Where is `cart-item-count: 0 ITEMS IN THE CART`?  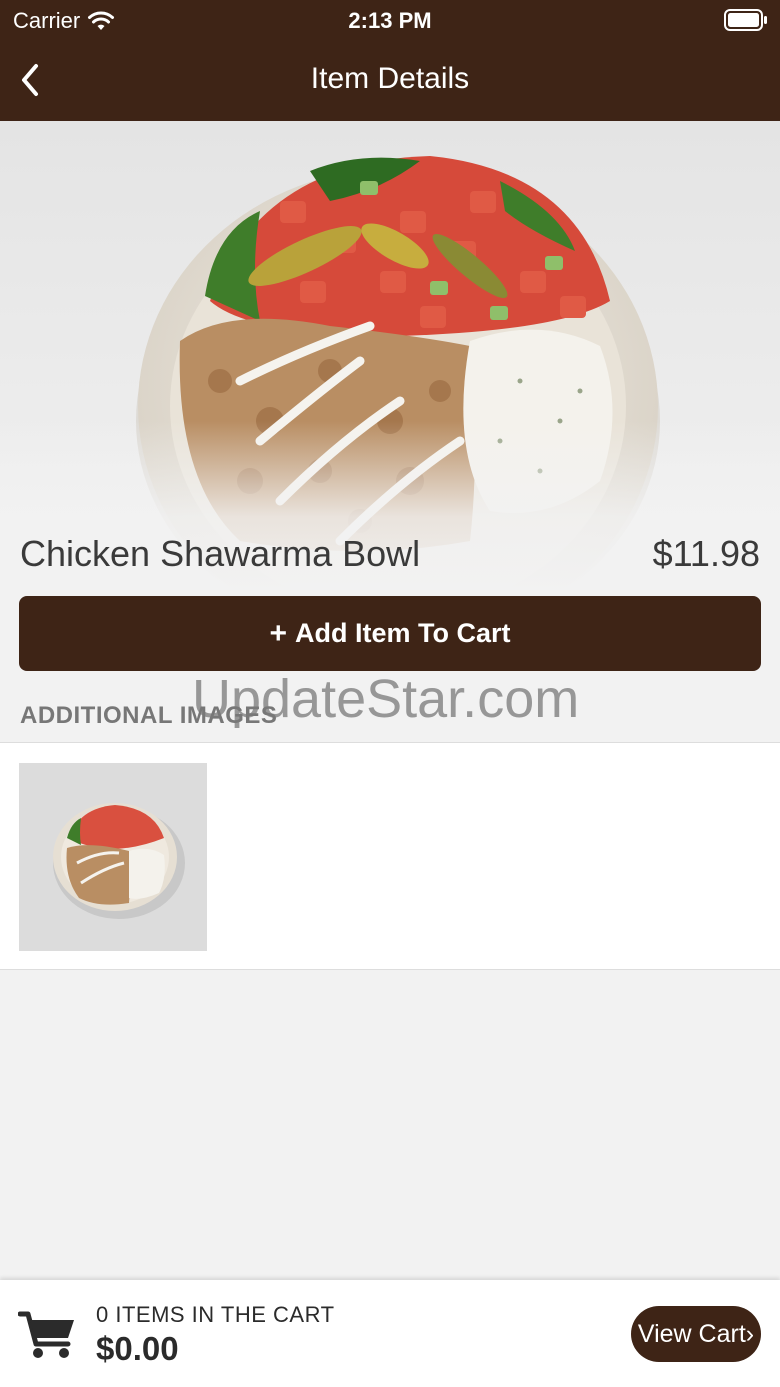 cart-item-count: 0 ITEMS IN THE CART is located at coordinates (215, 1314).